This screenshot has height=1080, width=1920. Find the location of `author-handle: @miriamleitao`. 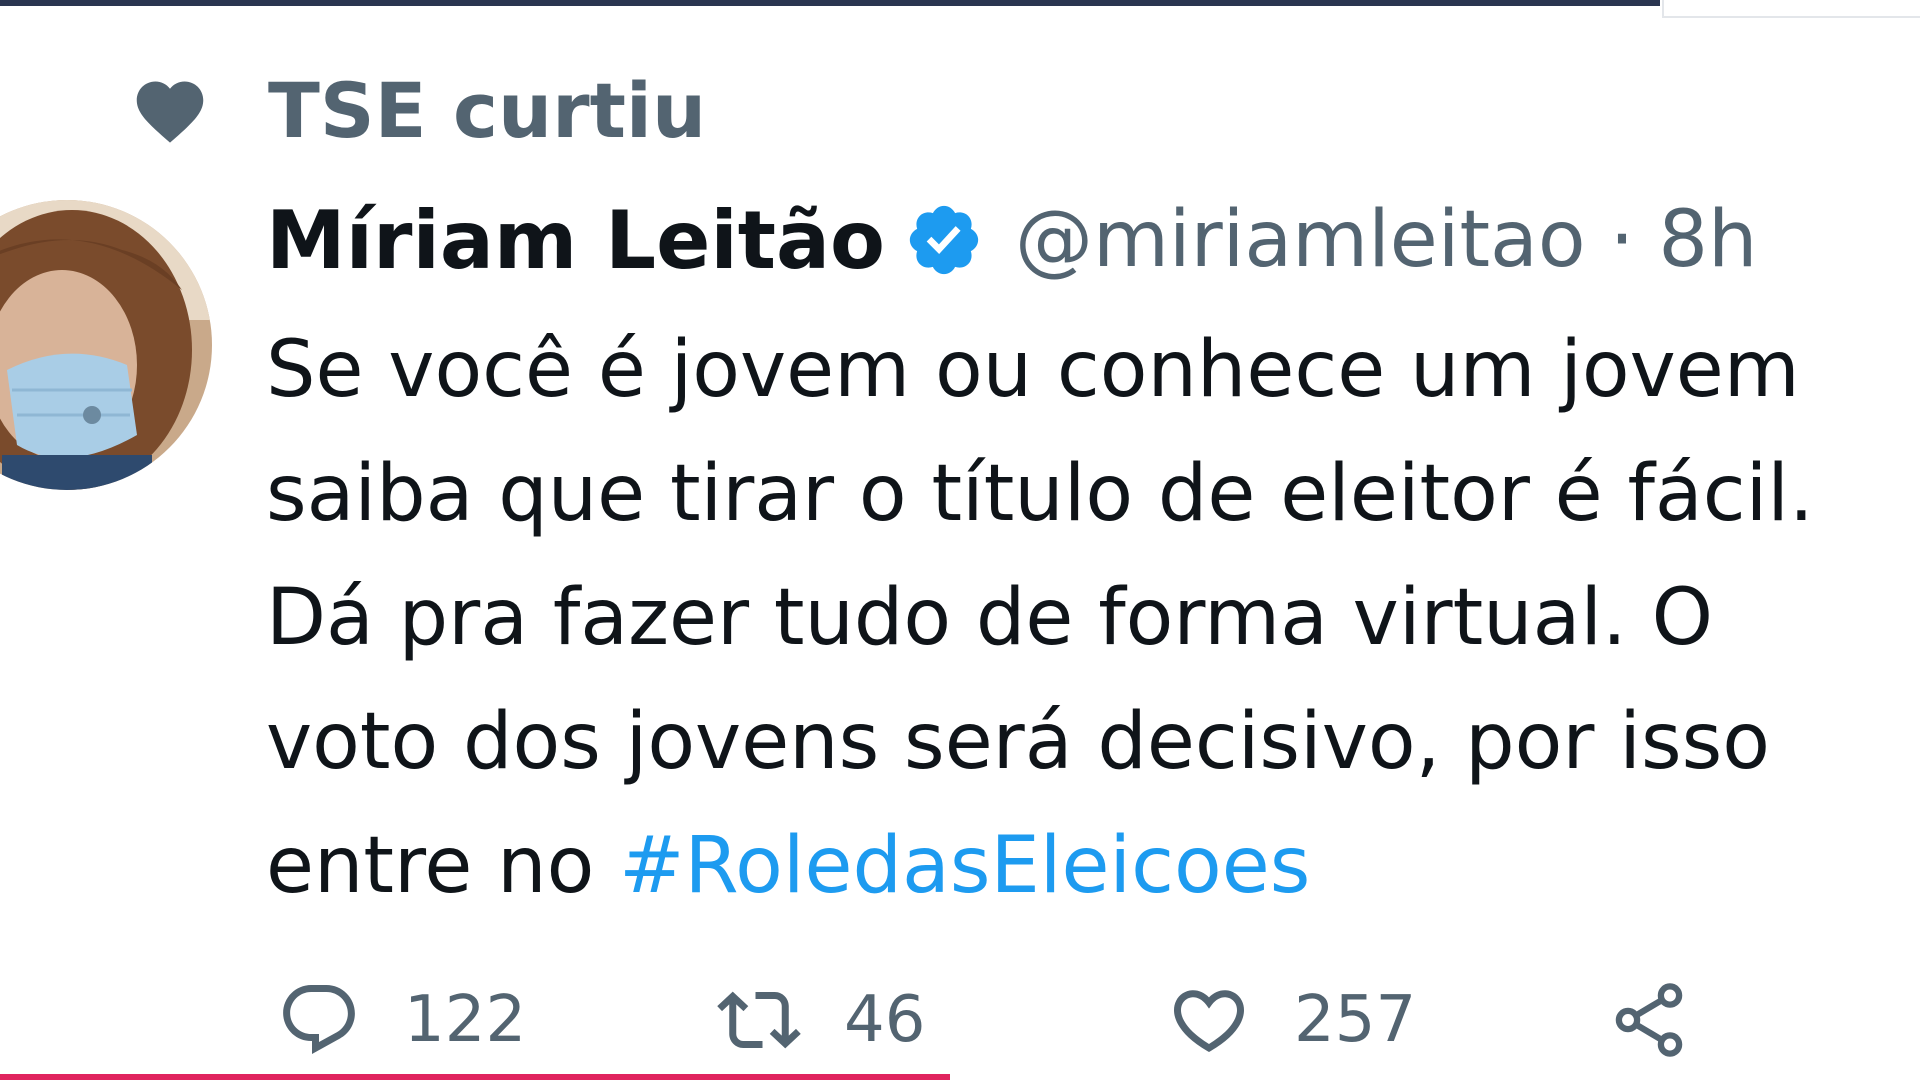

author-handle: @miriamleitao is located at coordinates (1300, 240).